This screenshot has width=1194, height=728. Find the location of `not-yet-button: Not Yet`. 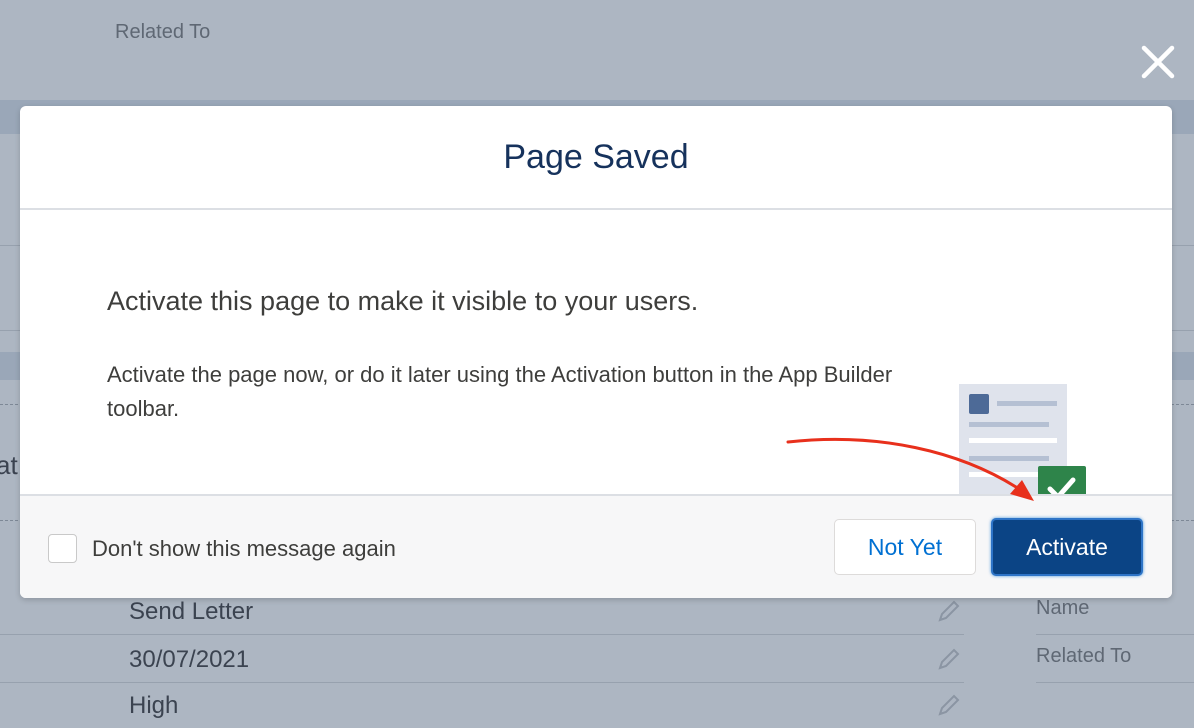

not-yet-button: Not Yet is located at coordinates (905, 547).